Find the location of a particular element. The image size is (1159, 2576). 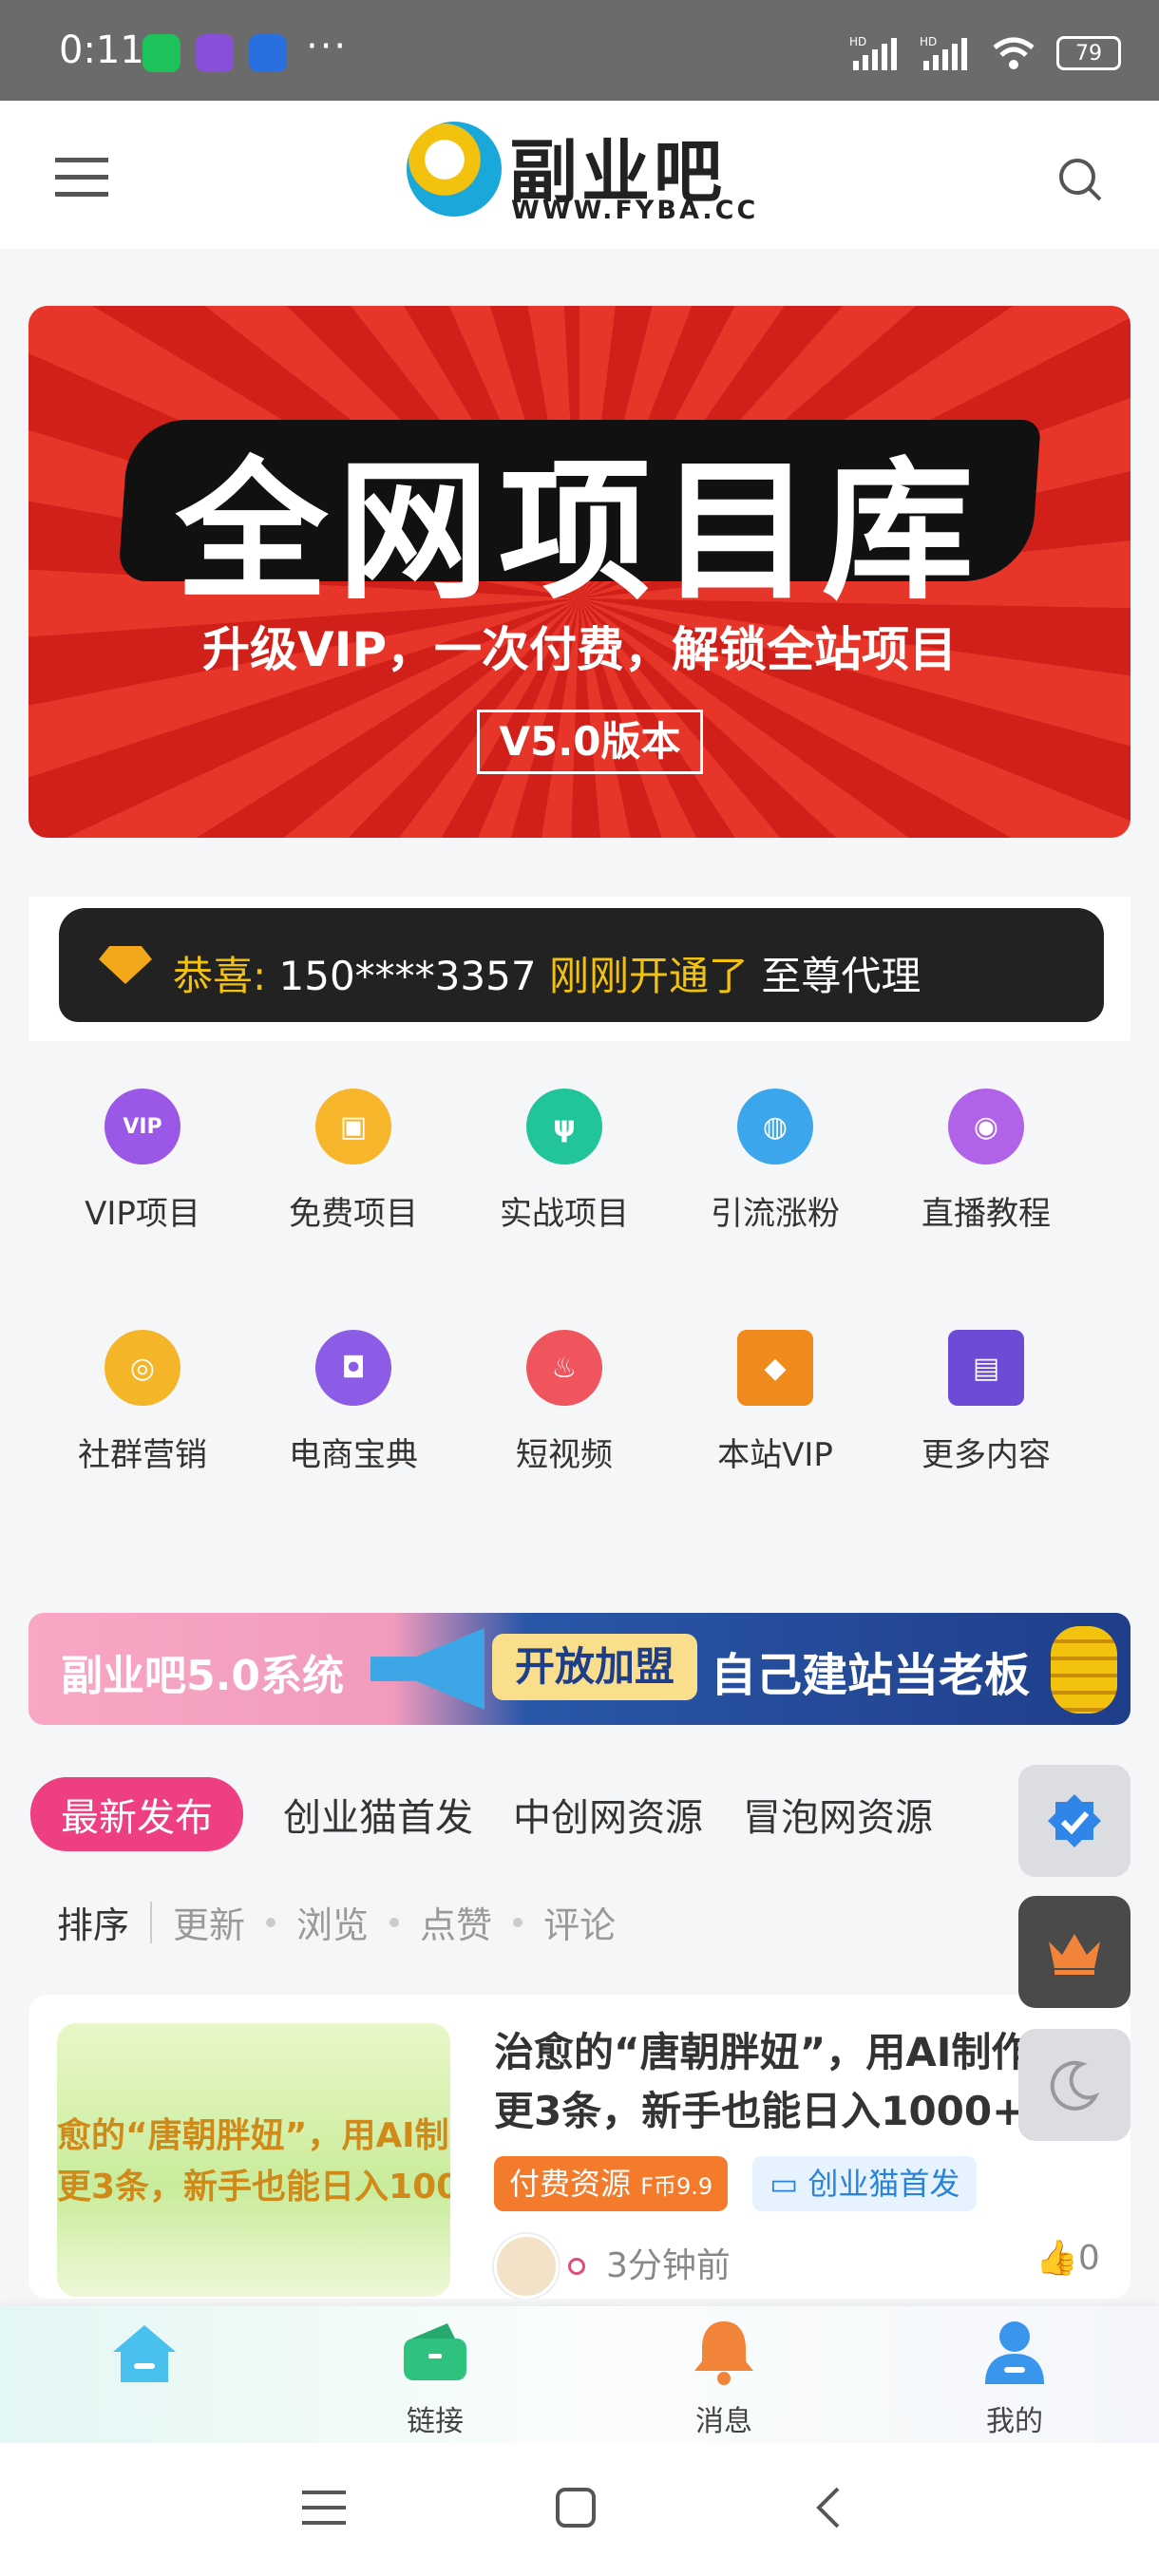

promo-banner: 副业吧5.0系统 开放加盟 自己建站当老板 is located at coordinates (579, 1669).